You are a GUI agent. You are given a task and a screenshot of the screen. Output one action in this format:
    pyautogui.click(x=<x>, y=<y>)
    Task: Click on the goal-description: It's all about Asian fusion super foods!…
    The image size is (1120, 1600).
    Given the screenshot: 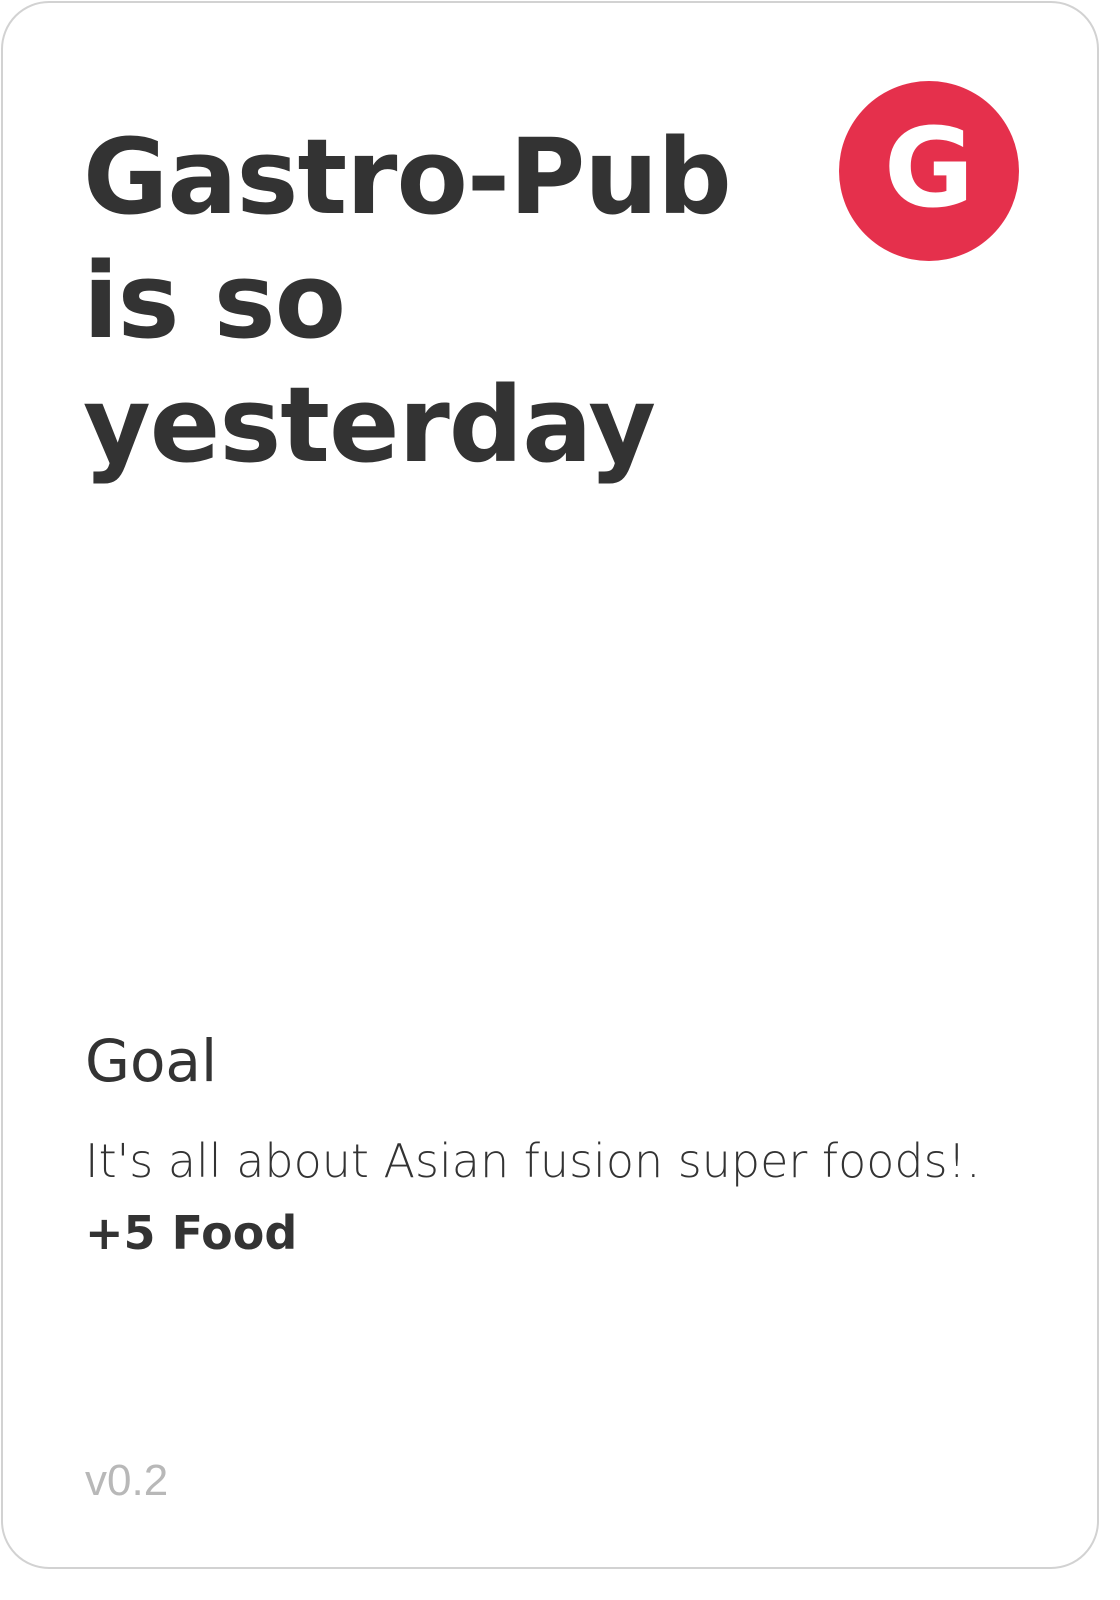 What is the action you would take?
    pyautogui.click(x=533, y=1161)
    